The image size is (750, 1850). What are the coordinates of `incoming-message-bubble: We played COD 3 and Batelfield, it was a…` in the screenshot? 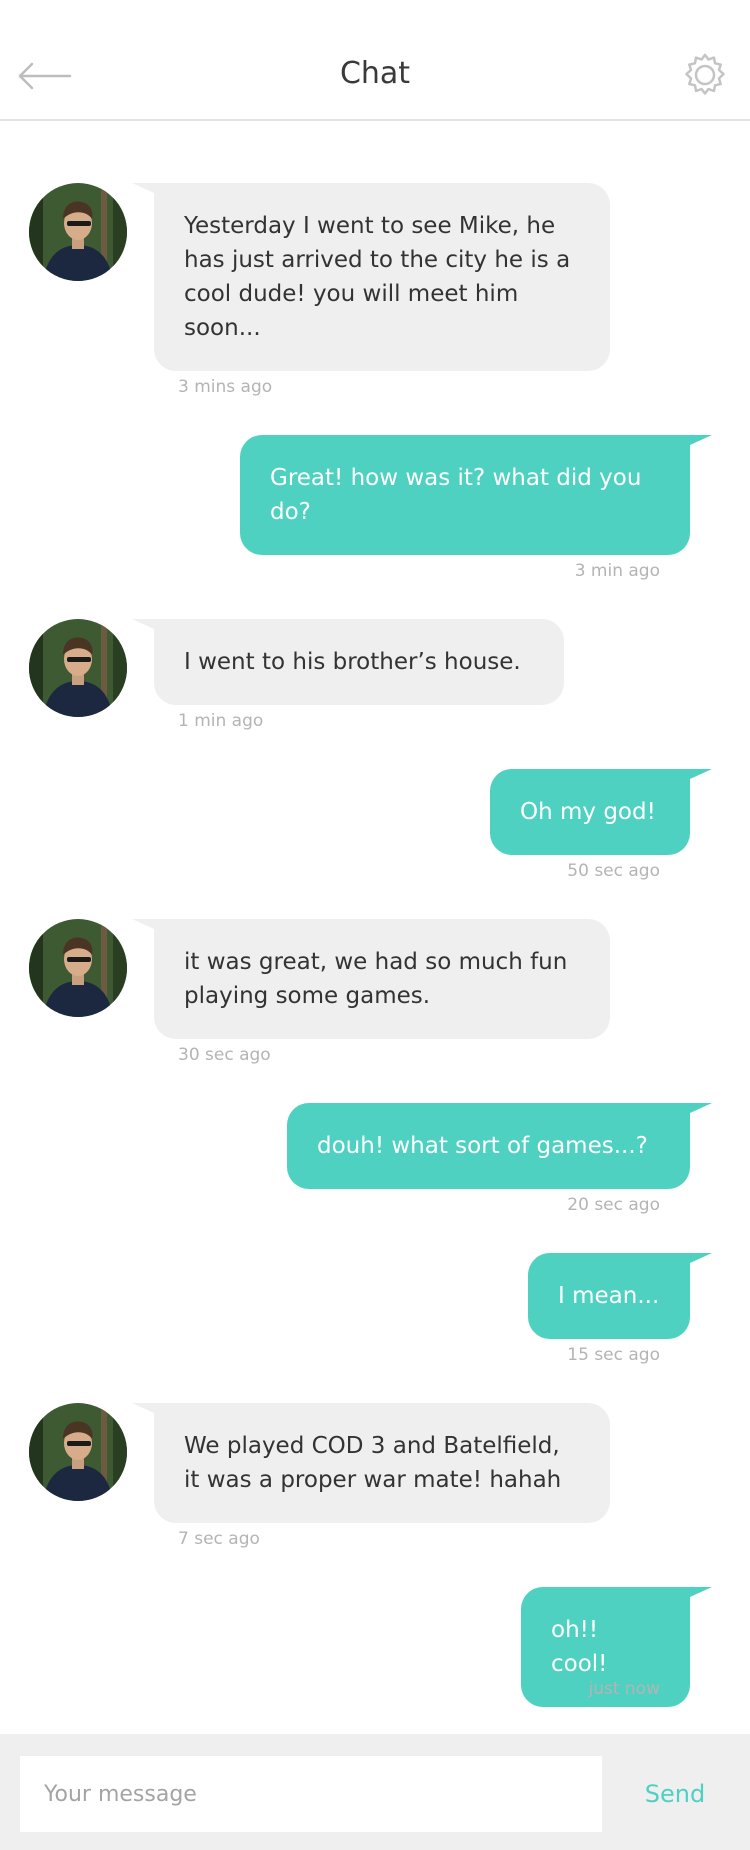 It's located at (371, 1463).